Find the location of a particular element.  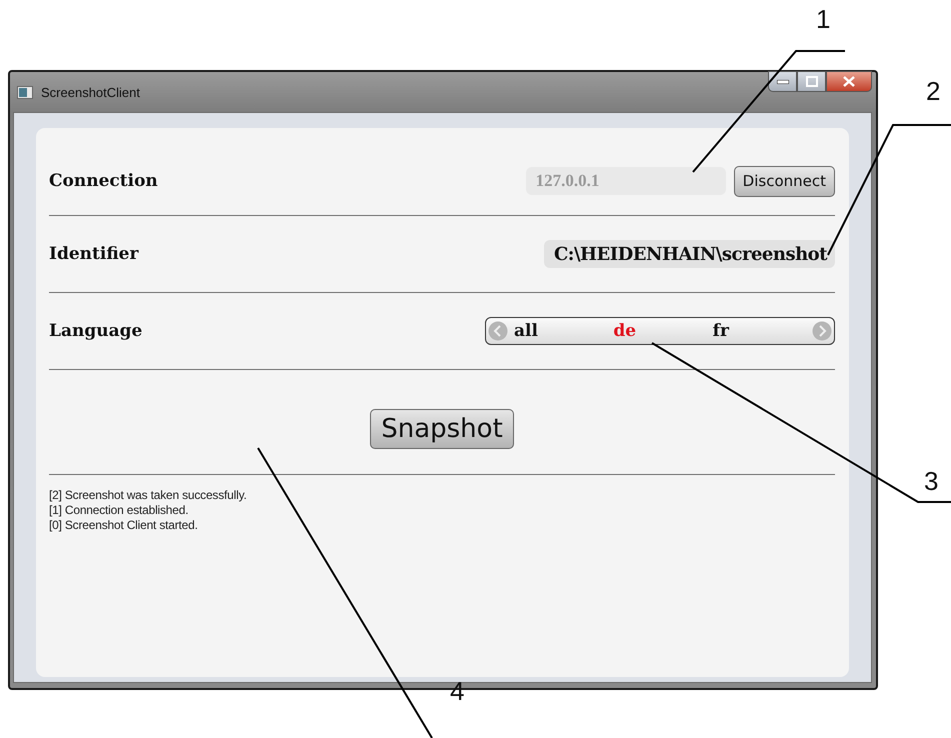

close-button is located at coordinates (849, 81).